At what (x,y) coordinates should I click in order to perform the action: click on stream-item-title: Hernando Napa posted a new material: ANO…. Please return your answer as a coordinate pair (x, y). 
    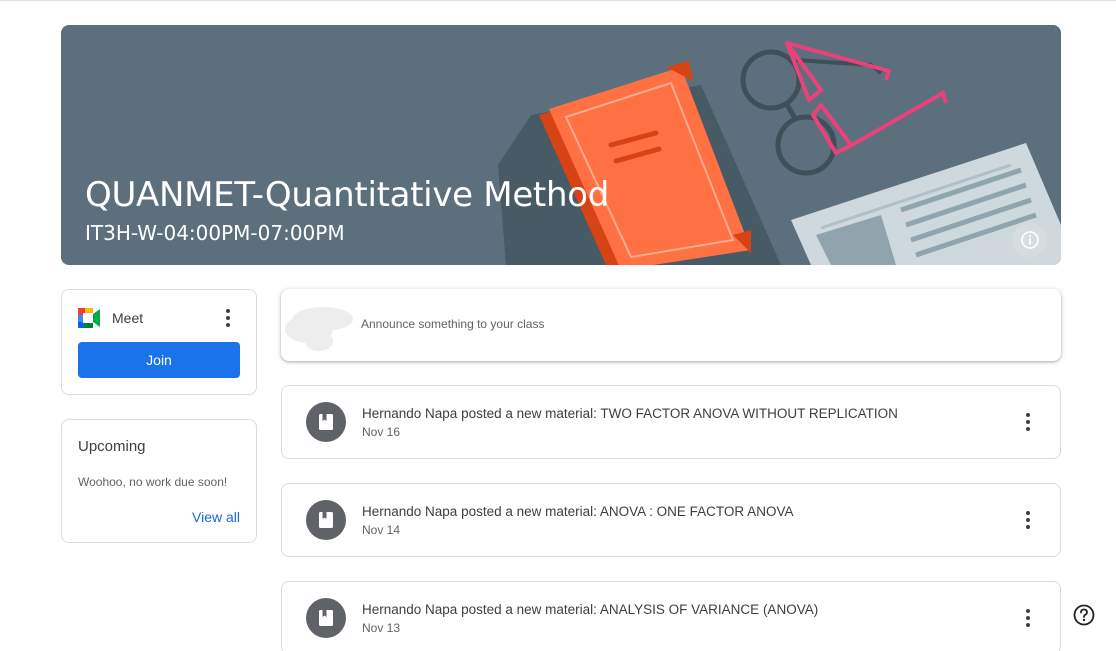
    Looking at the image, I should click on (578, 511).